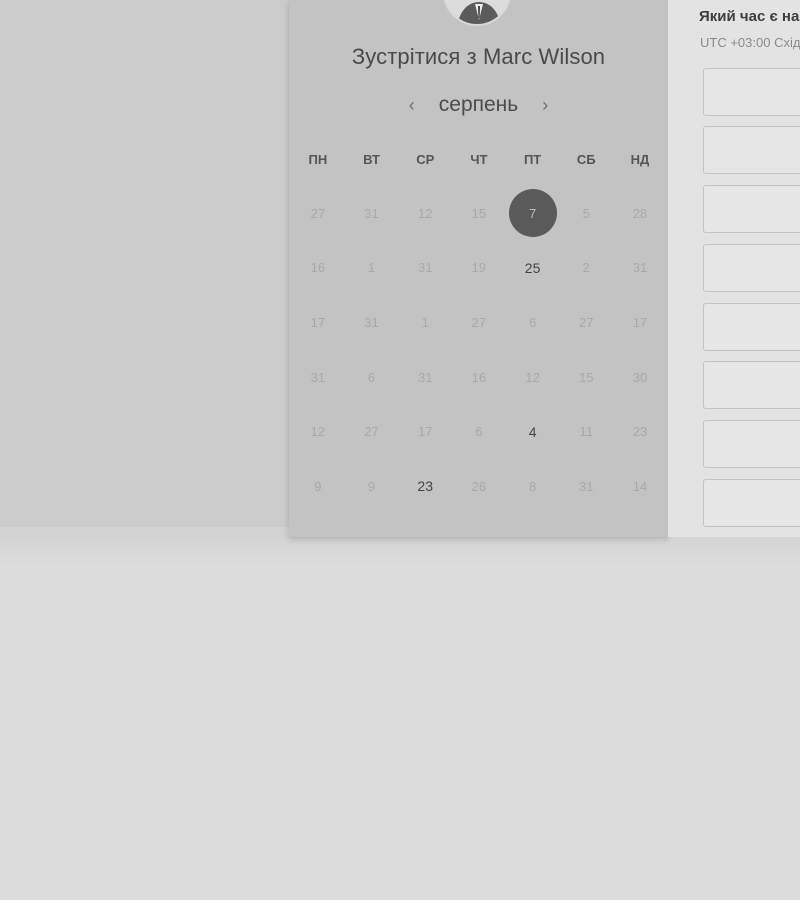  What do you see at coordinates (478, 56) in the screenshot?
I see `meeting-title: Зустрітися з Marc Wilson` at bounding box center [478, 56].